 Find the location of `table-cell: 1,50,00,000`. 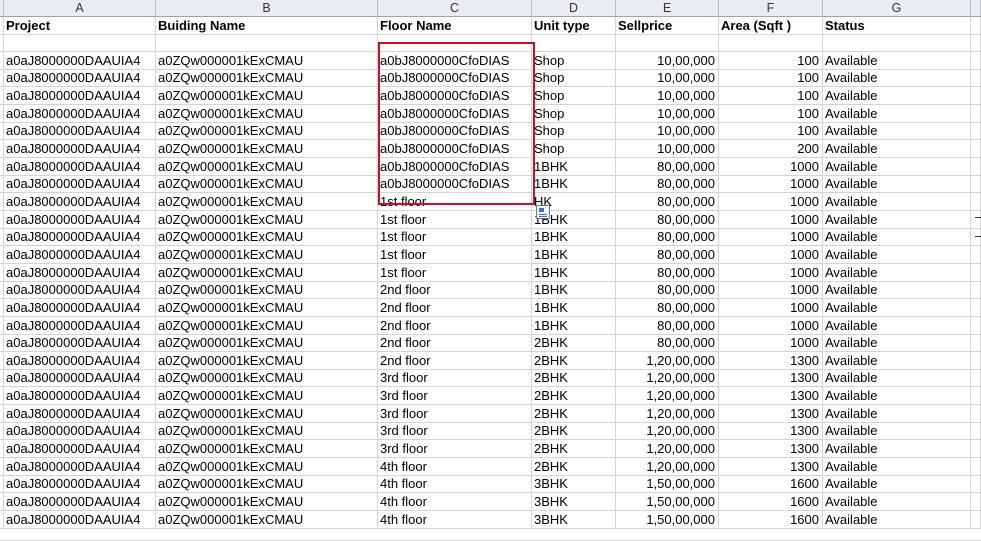

table-cell: 1,50,00,000 is located at coordinates (667, 520).